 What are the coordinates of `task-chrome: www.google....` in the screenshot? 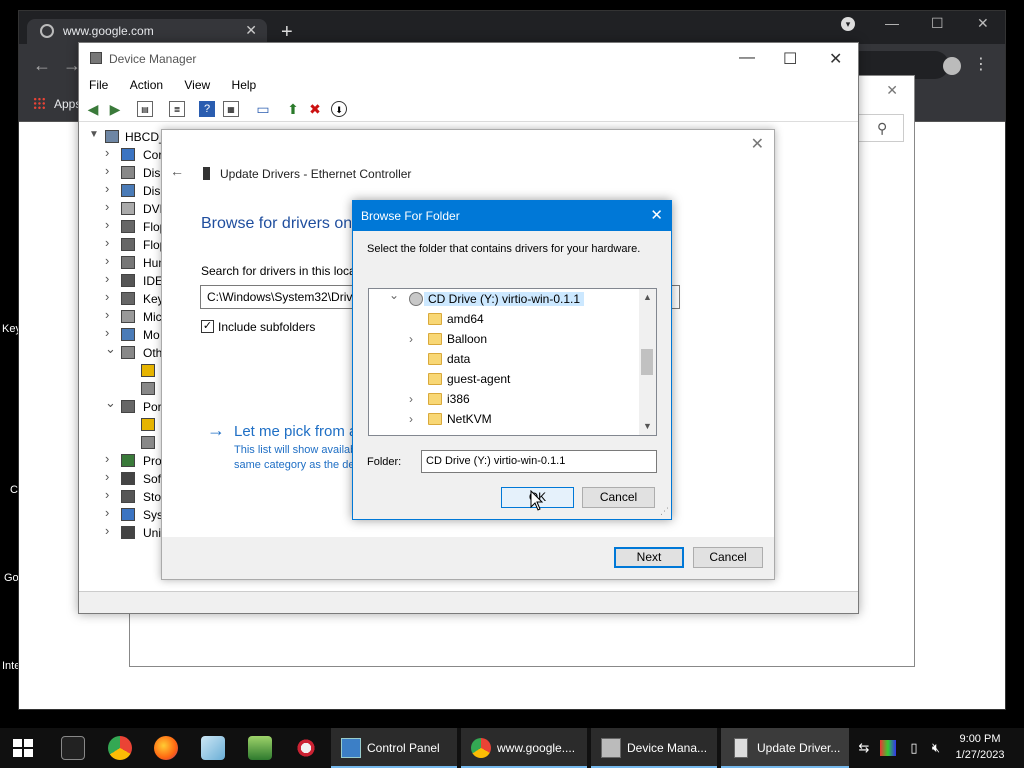 It's located at (524, 748).